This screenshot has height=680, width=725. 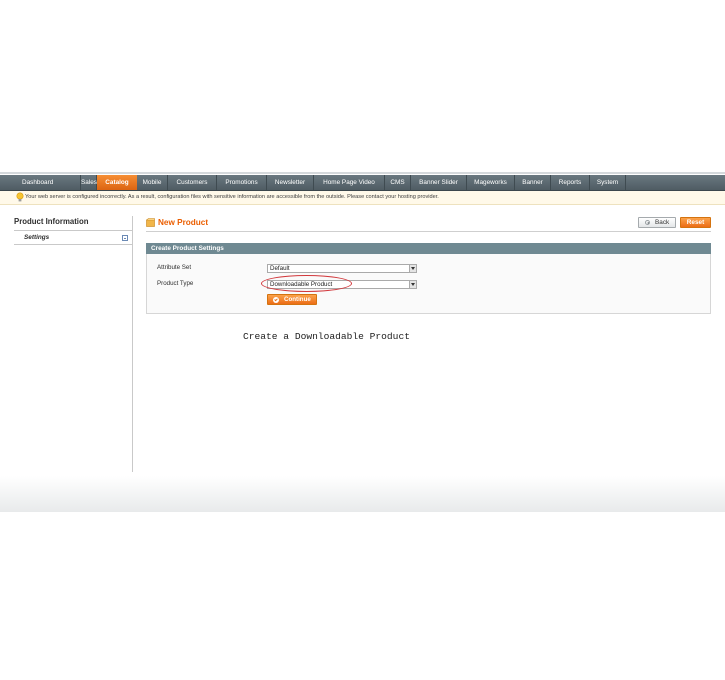 I want to click on fieldset-legend: Create Product Settings, so click(x=187, y=248).